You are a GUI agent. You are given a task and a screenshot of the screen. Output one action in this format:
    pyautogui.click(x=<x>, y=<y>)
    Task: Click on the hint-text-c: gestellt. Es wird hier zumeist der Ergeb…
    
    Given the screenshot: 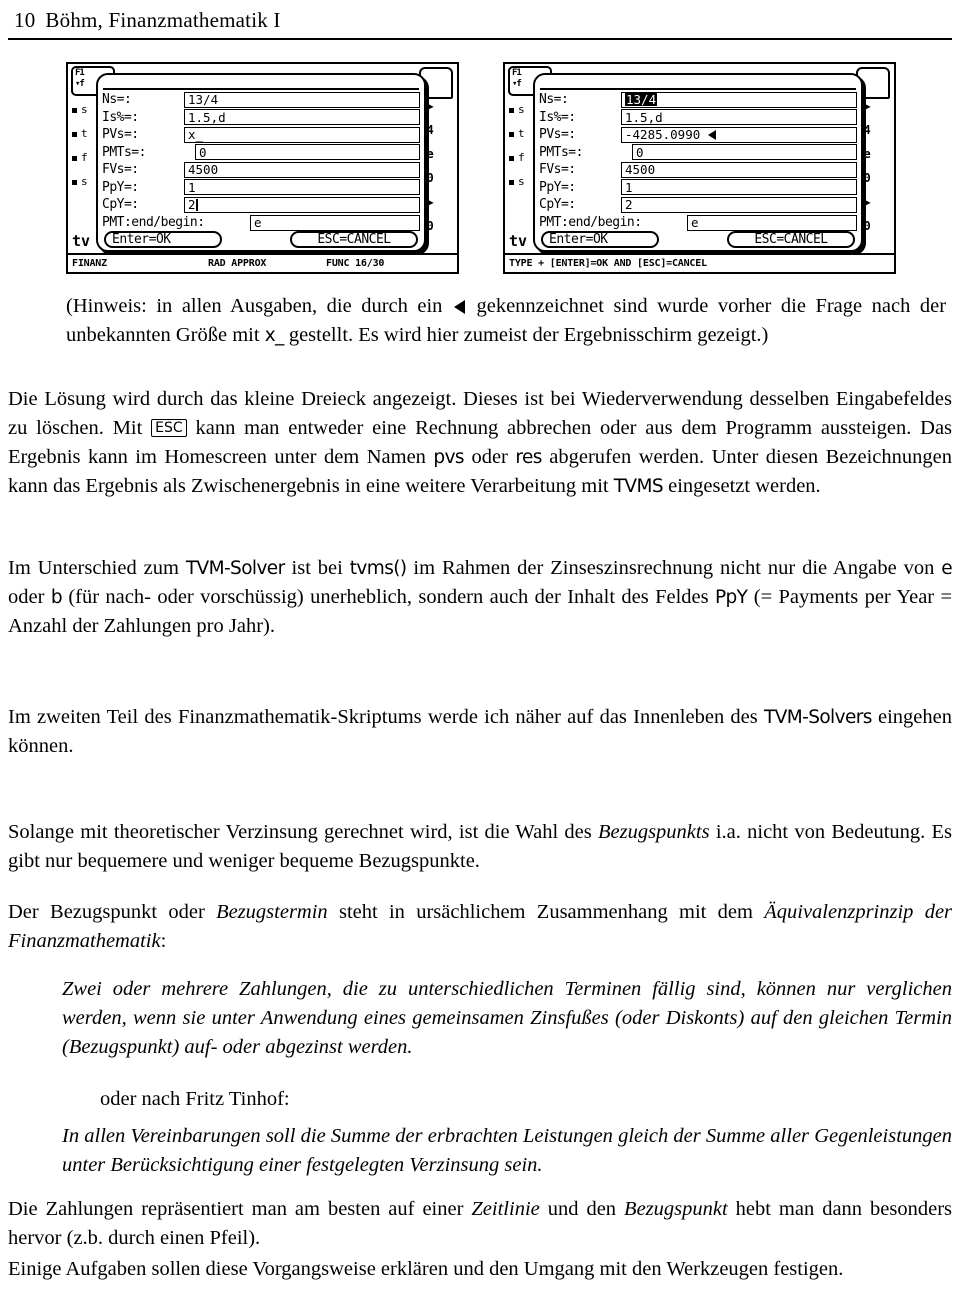 What is the action you would take?
    pyautogui.click(x=528, y=335)
    